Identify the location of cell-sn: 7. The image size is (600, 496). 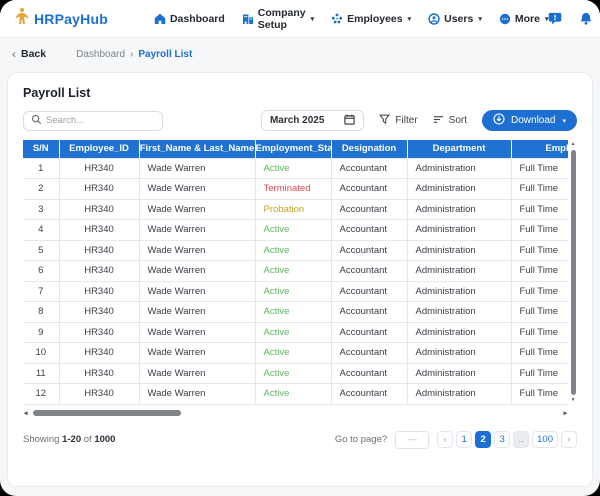
(41, 291).